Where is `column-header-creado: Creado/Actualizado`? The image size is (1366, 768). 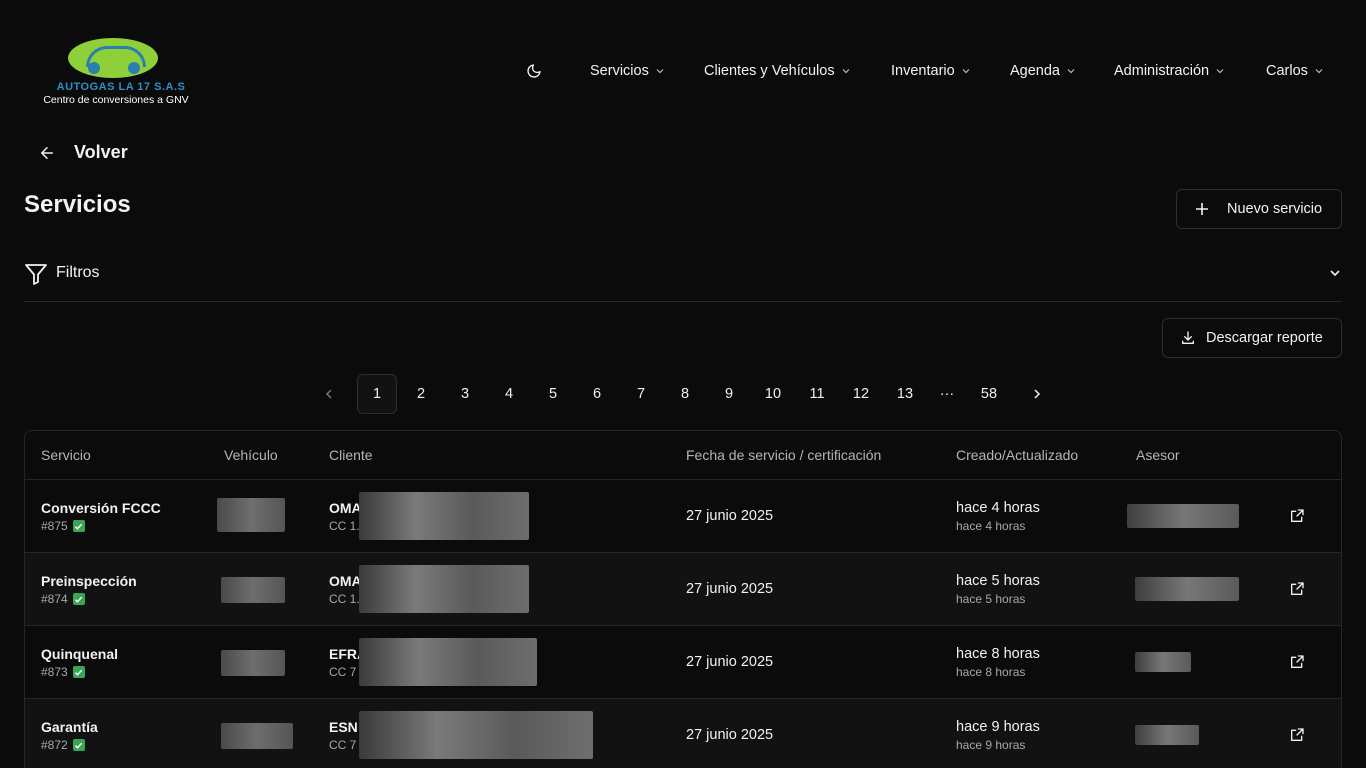
column-header-creado: Creado/Actualizado is located at coordinates (1017, 455).